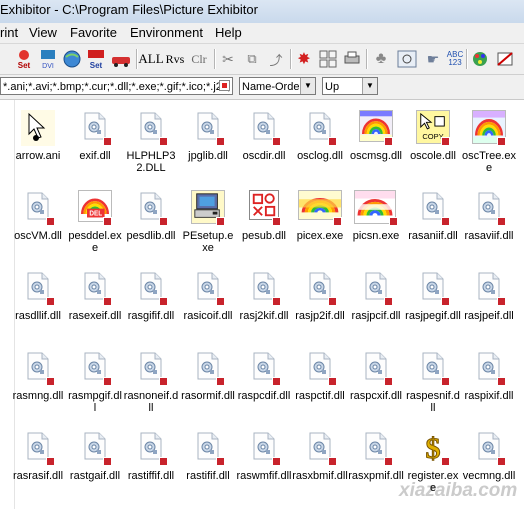 This screenshot has width=524, height=509. What do you see at coordinates (480, 59) in the screenshot?
I see `palette-button` at bounding box center [480, 59].